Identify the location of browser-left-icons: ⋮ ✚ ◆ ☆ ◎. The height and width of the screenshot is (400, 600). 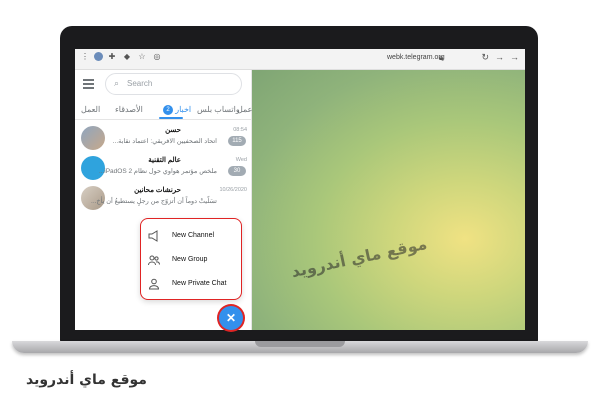
(121, 56).